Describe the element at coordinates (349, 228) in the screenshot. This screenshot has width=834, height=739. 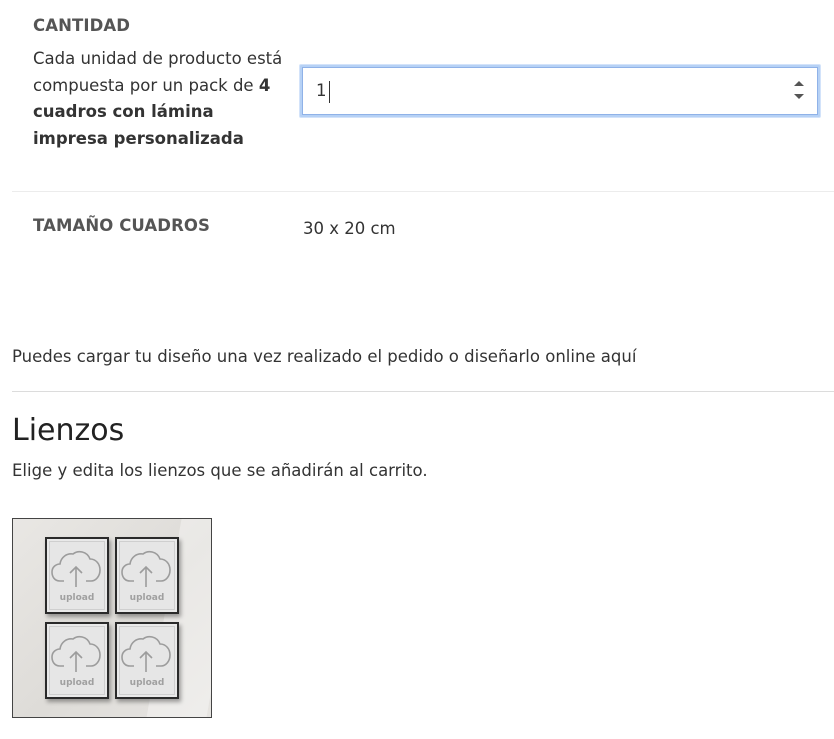
I see `size-value: 30 x 20 cm` at that location.